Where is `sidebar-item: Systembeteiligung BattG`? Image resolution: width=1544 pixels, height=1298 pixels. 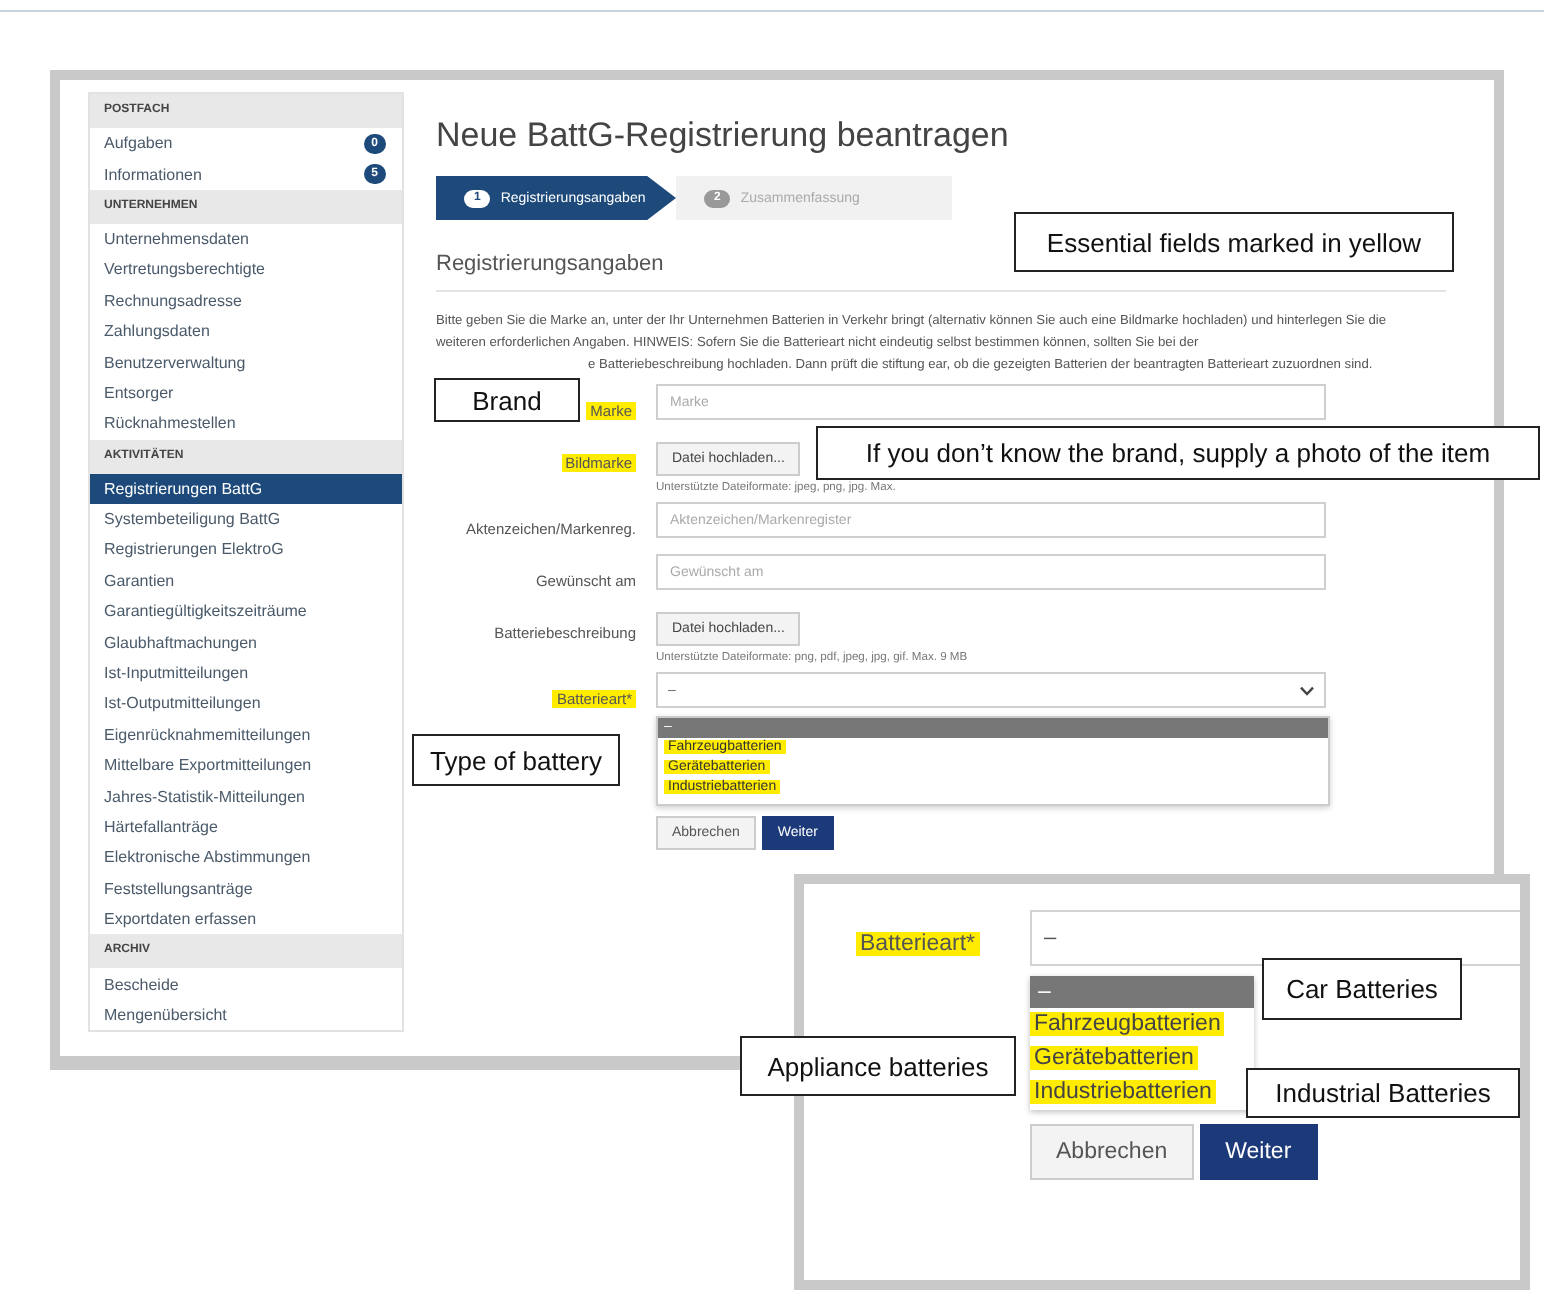 sidebar-item: Systembeteiligung BattG is located at coordinates (246, 519).